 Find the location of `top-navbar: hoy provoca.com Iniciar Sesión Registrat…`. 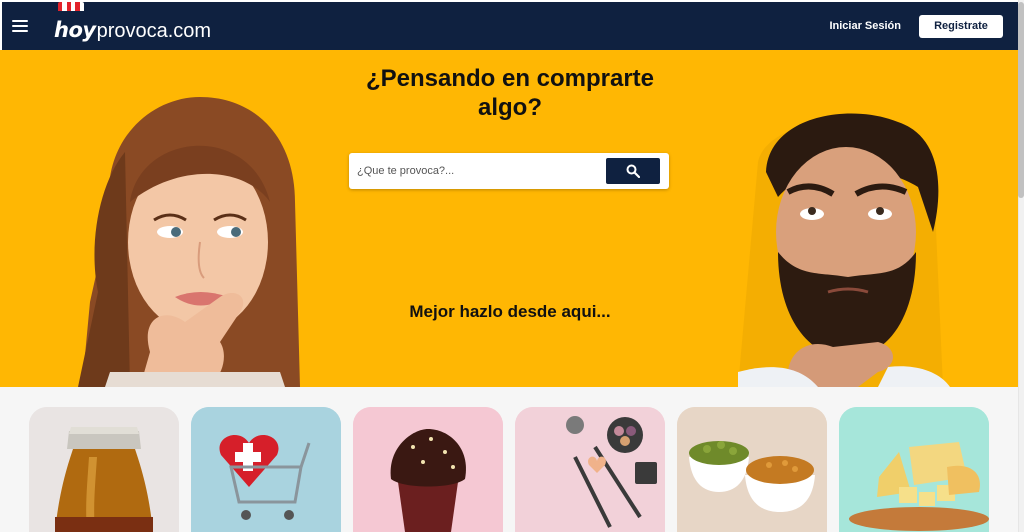

top-navbar: hoy provoca.com Iniciar Sesión Registrat… is located at coordinates (510, 26).